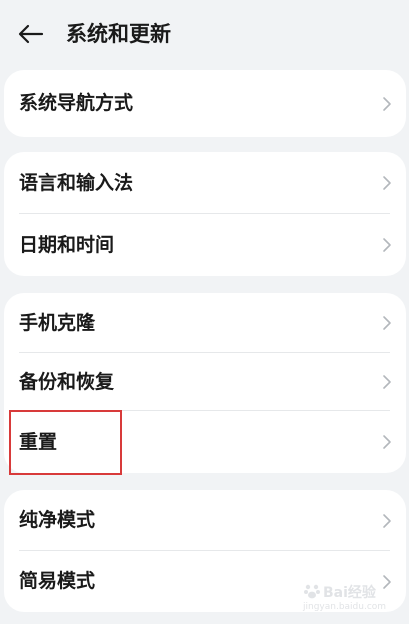  I want to click on back-button, so click(31, 34).